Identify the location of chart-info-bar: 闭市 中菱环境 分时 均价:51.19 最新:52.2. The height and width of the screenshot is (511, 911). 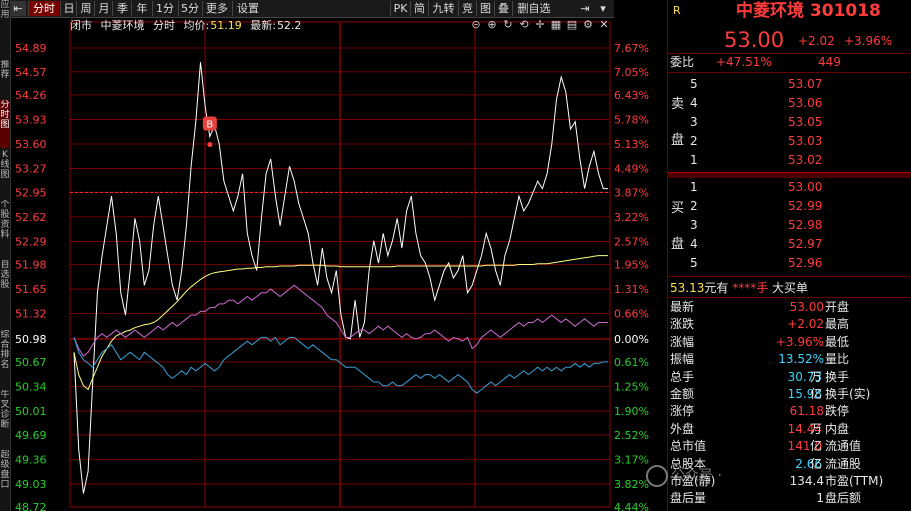
(188, 26).